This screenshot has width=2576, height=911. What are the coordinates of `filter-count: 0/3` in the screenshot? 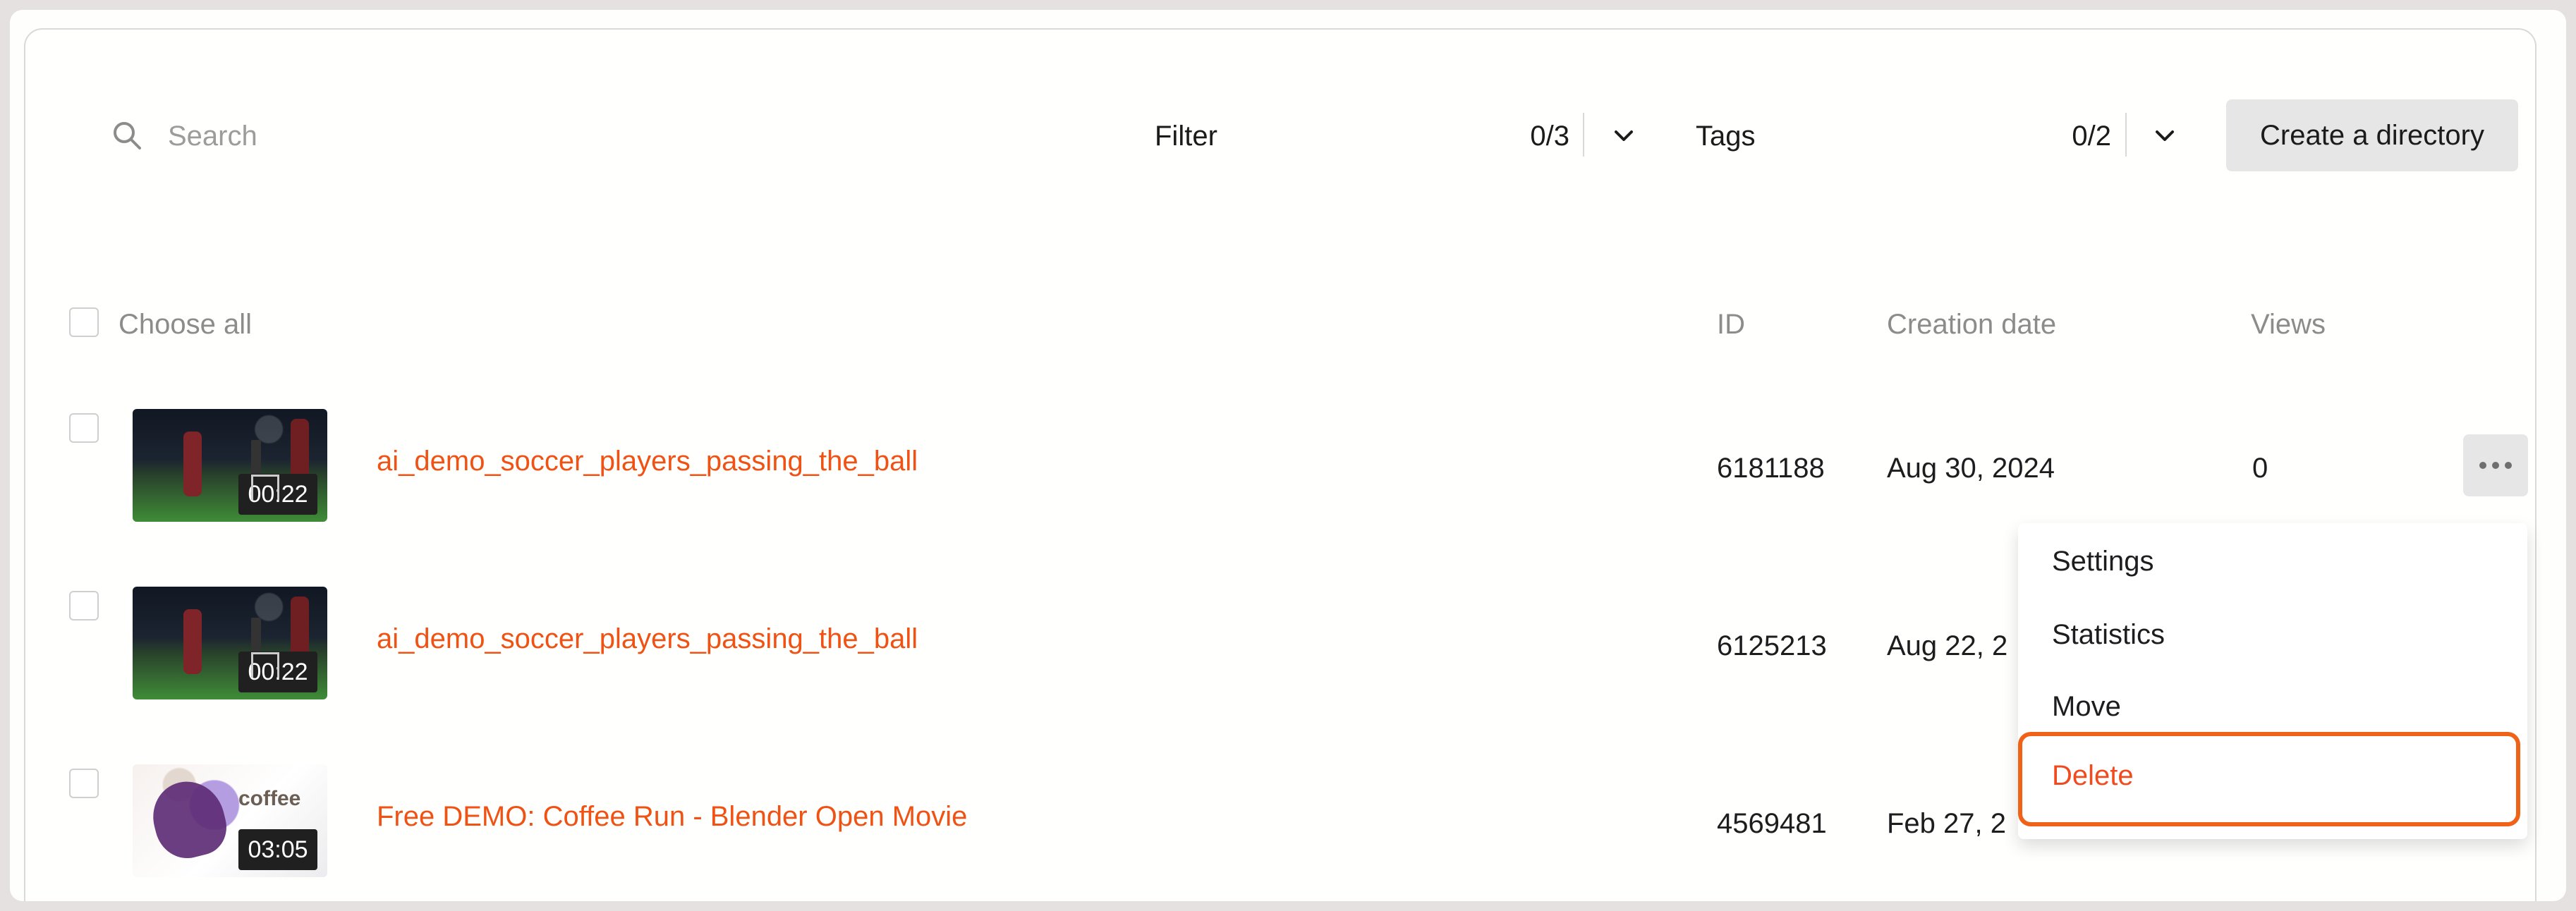 It's located at (1550, 136).